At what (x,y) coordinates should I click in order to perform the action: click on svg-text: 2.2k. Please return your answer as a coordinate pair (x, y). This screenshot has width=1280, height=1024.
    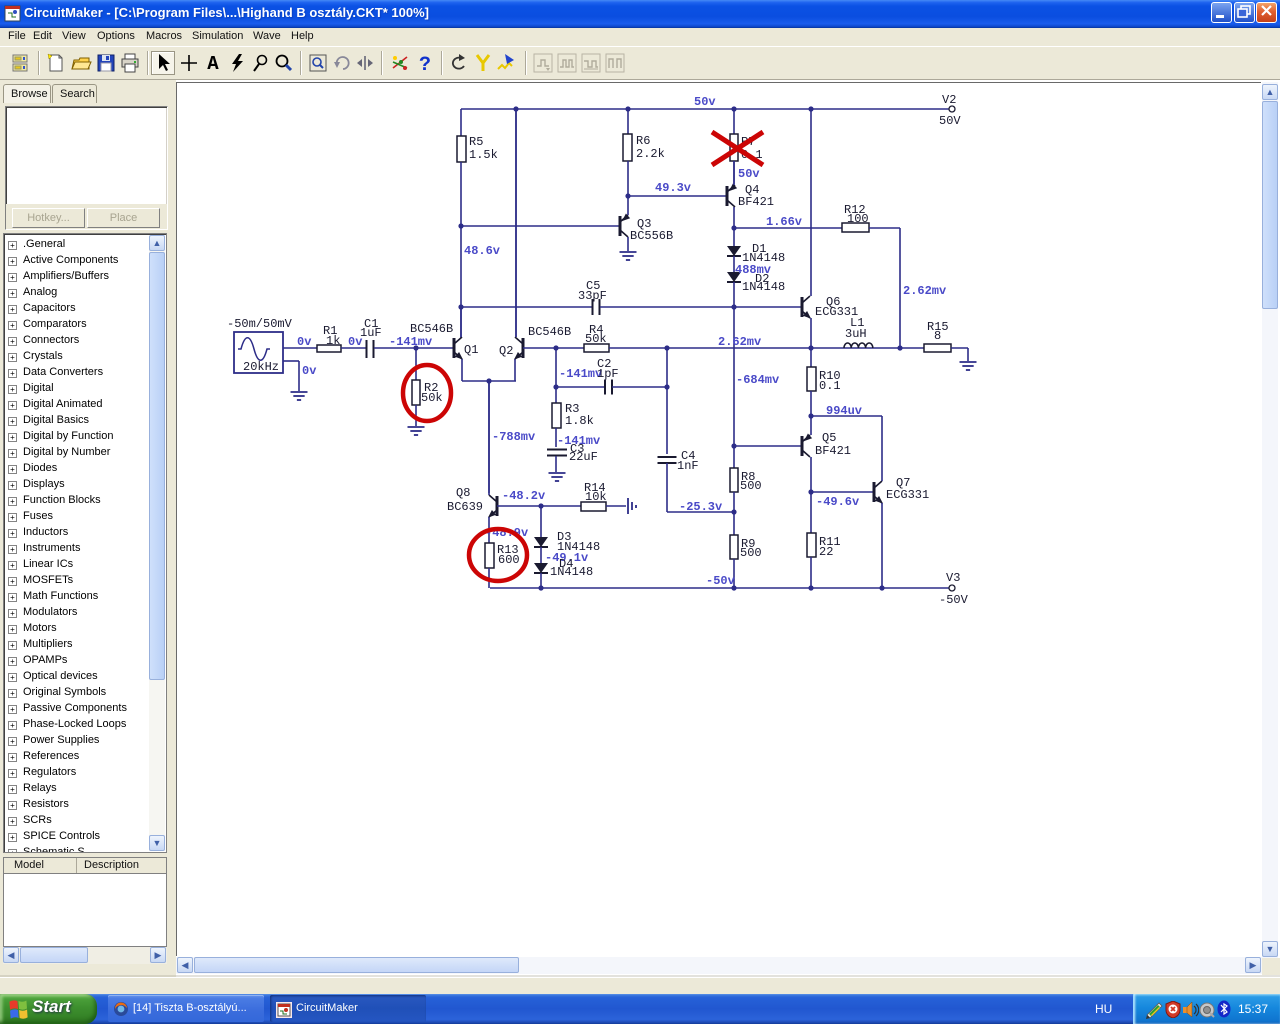
    Looking at the image, I should click on (650, 154).